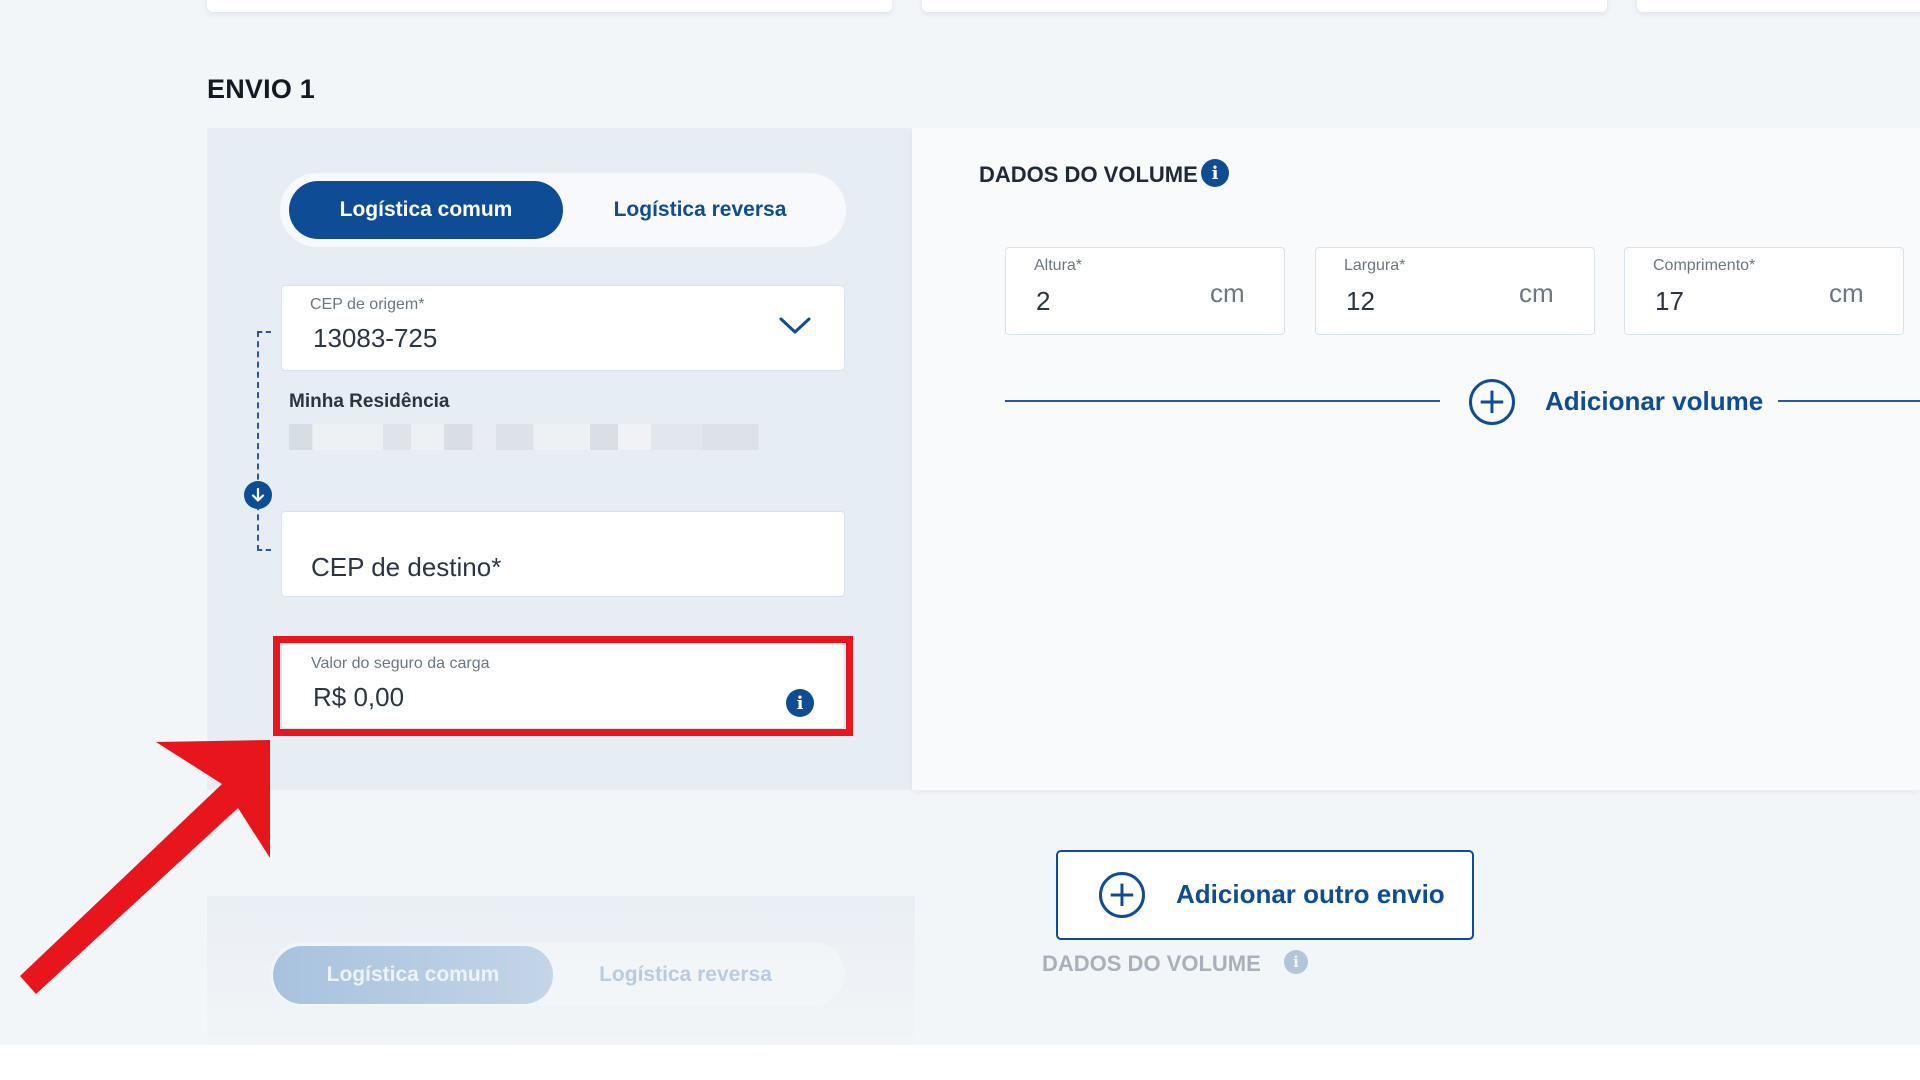  What do you see at coordinates (1536, 293) in the screenshot?
I see `largura-unit: cm` at bounding box center [1536, 293].